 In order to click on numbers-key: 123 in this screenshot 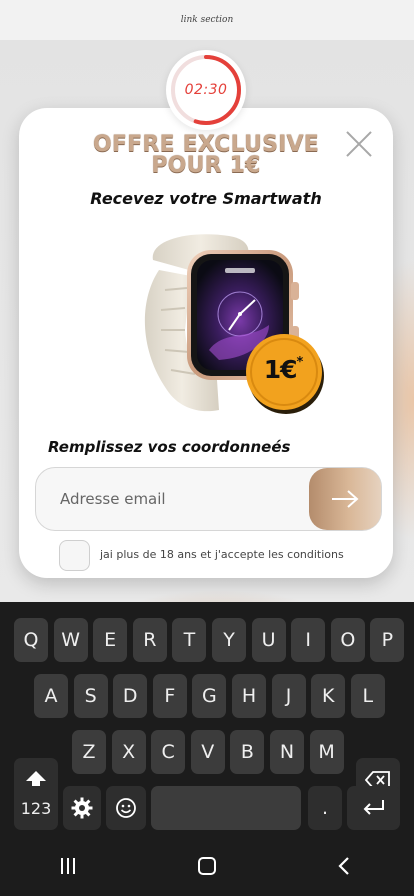, I will do `click(36, 808)`.